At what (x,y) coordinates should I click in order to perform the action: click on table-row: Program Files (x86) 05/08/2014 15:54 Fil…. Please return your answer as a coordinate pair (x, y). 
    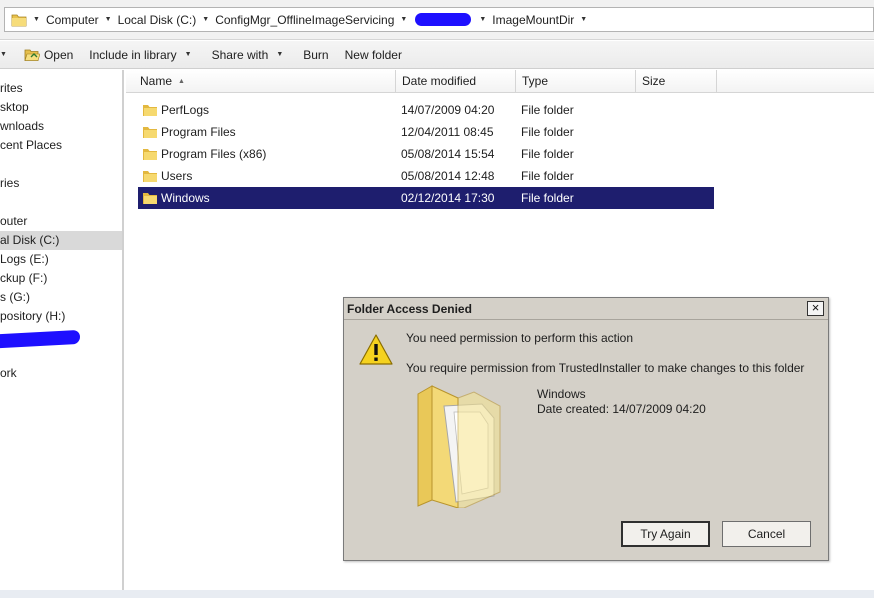
    Looking at the image, I should click on (426, 154).